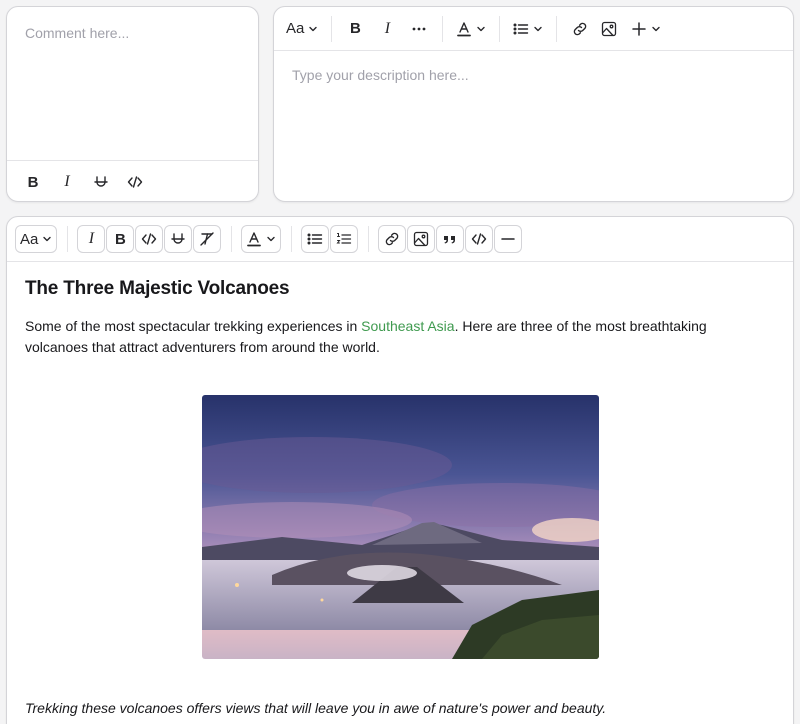  I want to click on southeast-asia-link: Southeast Asia, so click(407, 326).